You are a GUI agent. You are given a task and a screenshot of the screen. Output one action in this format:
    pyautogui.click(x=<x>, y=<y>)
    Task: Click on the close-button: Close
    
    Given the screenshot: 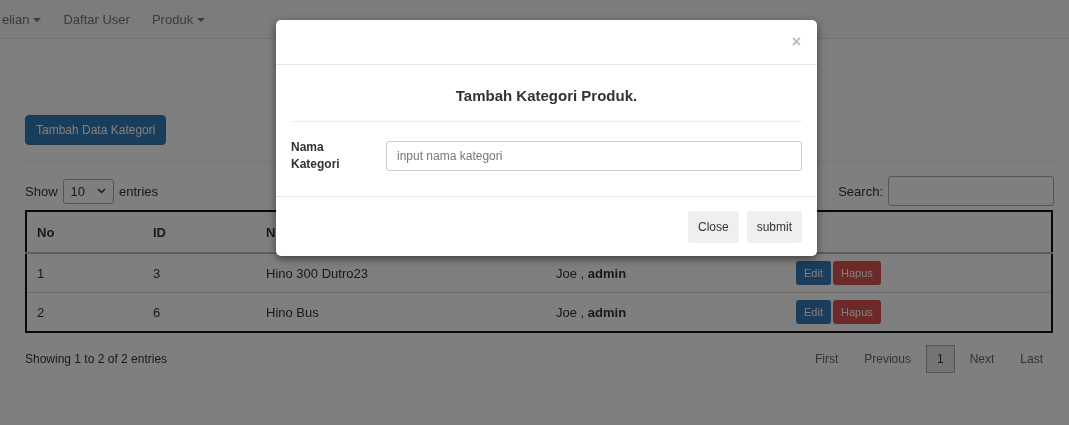 What is the action you would take?
    pyautogui.click(x=713, y=226)
    